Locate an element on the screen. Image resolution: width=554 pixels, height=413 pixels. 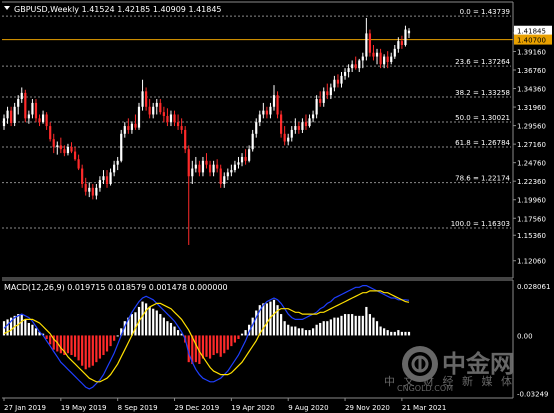
current-price-label: 1.41845 is located at coordinates (531, 32).